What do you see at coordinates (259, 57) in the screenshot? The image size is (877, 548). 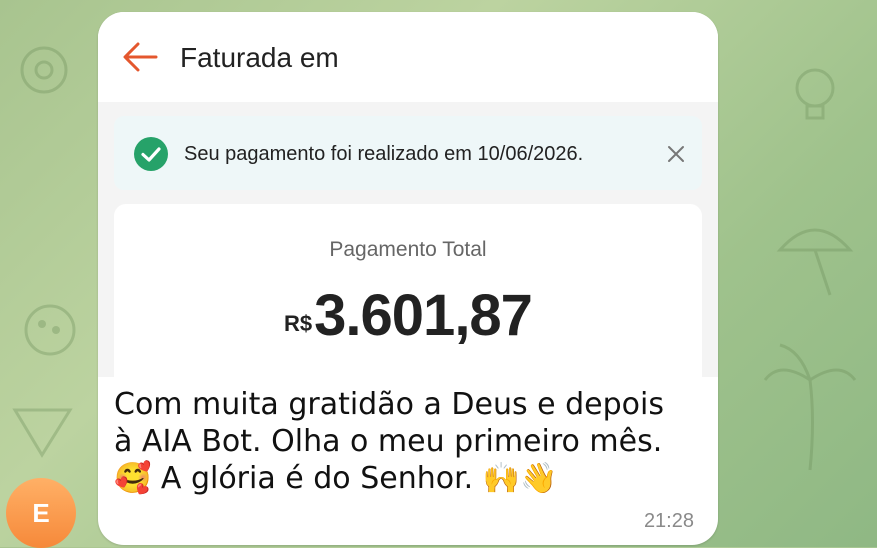 I see `page-title: Faturada em` at bounding box center [259, 57].